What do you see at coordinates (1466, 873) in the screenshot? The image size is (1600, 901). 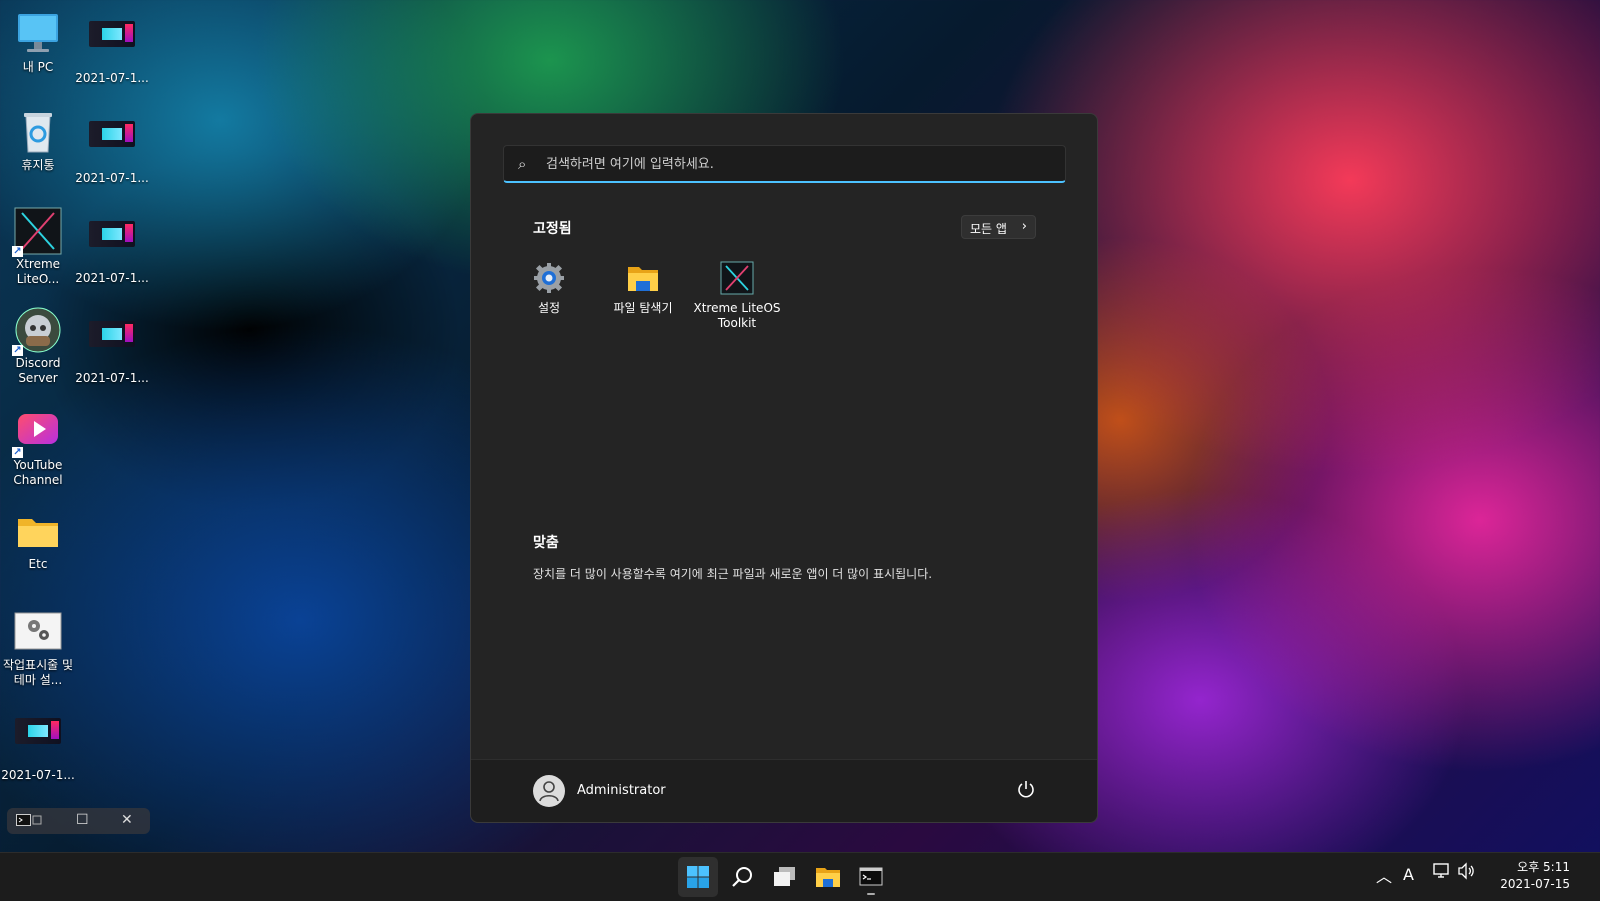 I see `volume-icon` at bounding box center [1466, 873].